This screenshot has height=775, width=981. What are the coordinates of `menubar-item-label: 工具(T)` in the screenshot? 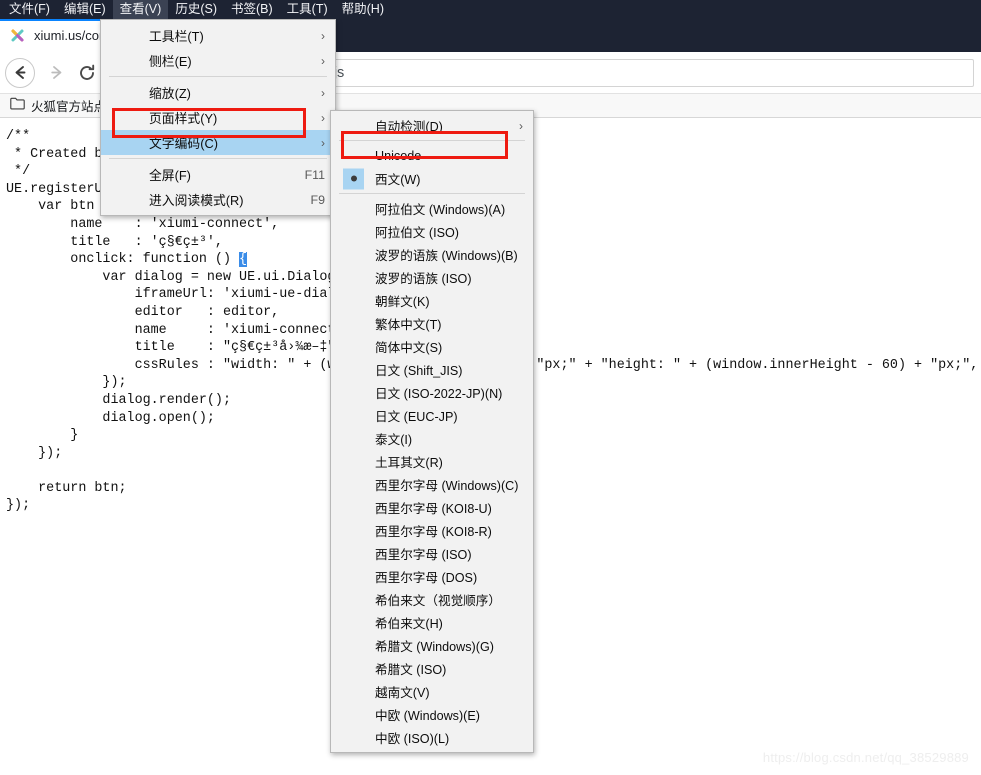 It's located at (307, 9).